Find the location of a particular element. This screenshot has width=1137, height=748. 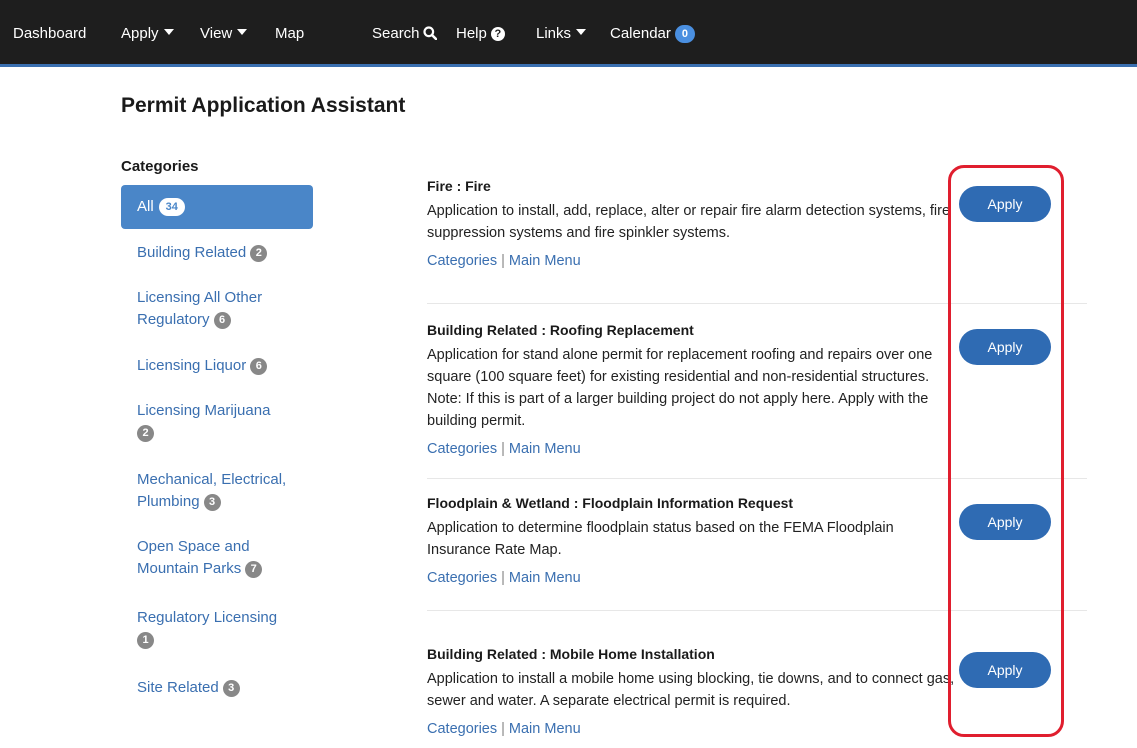

nav-help: Help? is located at coordinates (480, 34).